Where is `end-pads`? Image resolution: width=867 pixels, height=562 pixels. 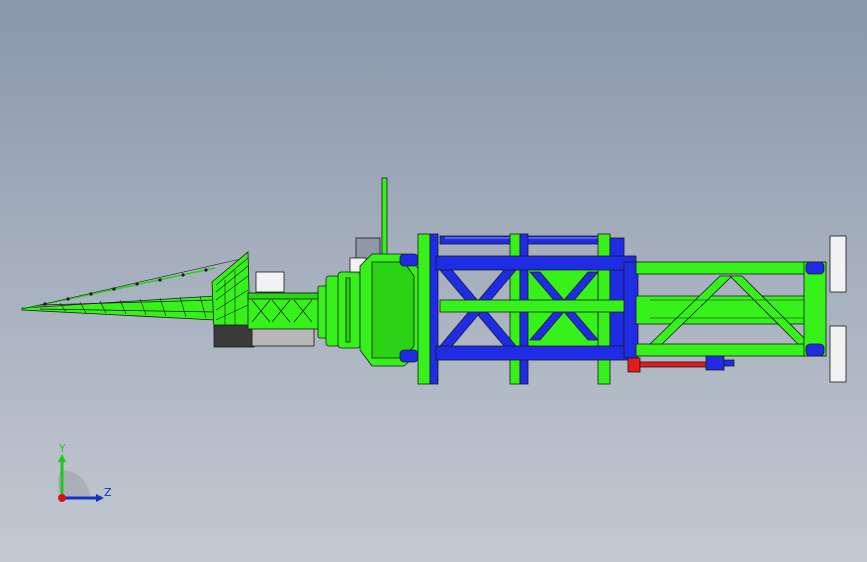 end-pads is located at coordinates (838, 309).